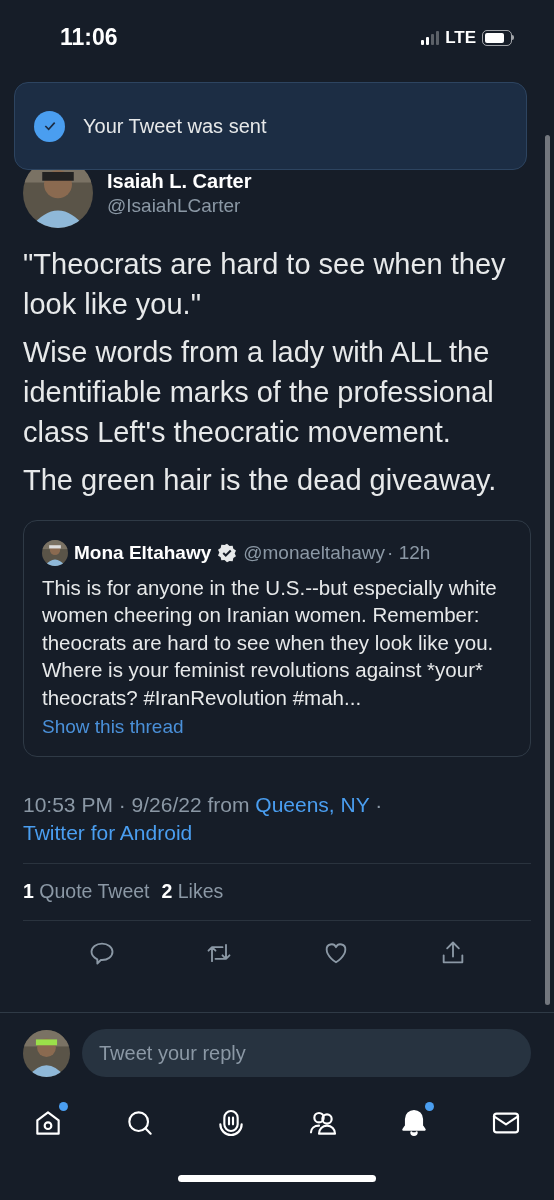 This screenshot has width=554, height=1200. Describe the element at coordinates (277, 727) in the screenshot. I see `show-thread-link: Show this thread` at that location.